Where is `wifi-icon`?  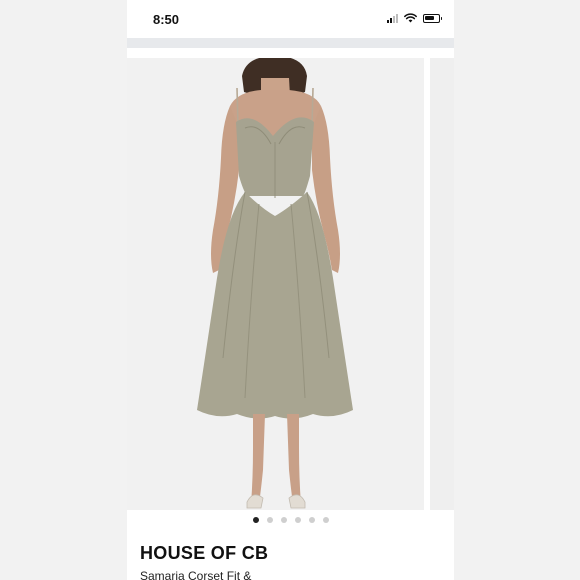 wifi-icon is located at coordinates (410, 18).